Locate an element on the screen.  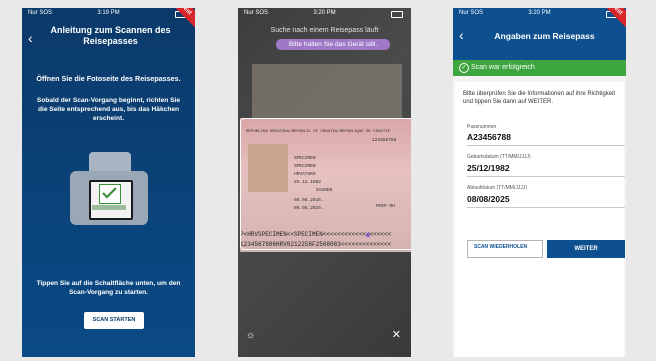
success-banner: ✓ Scan war erfolgreich is located at coordinates (539, 68).